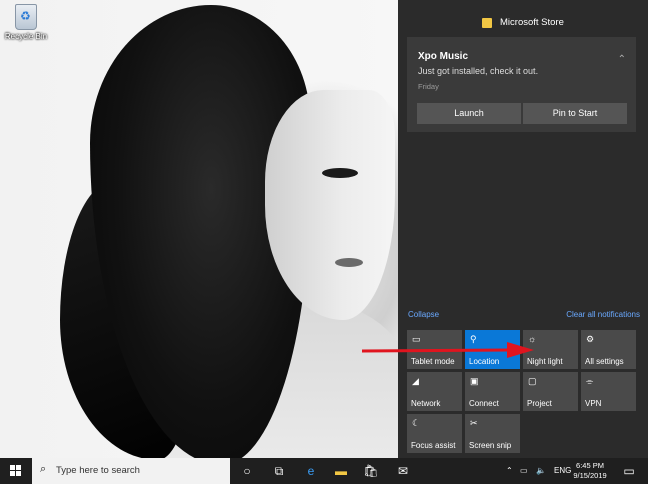 This screenshot has height=484, width=648. I want to click on moon-icon: ☾, so click(416, 423).